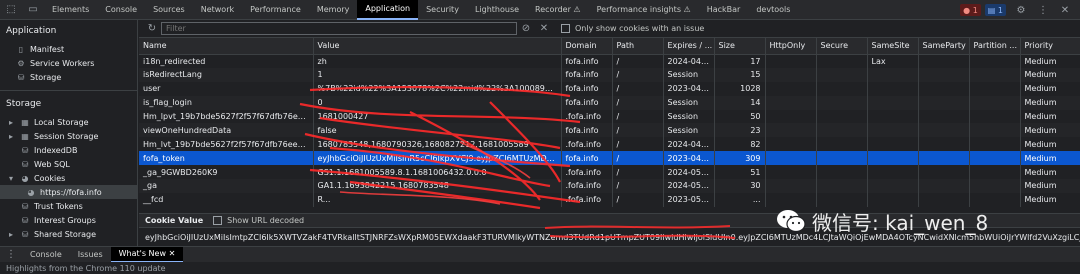 The width and height of the screenshot is (1080, 274). Describe the element at coordinates (275, 10) in the screenshot. I see `tab-performance: Performance` at that location.